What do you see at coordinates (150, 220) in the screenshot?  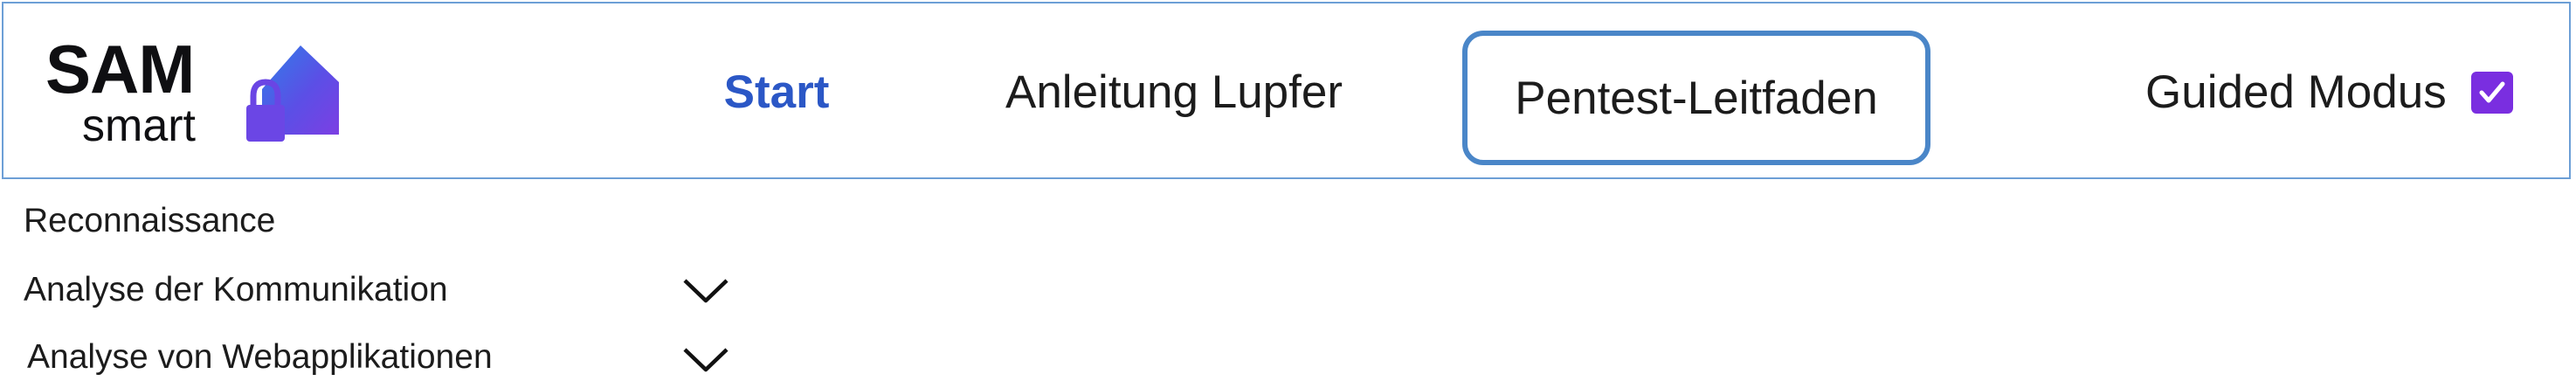 I see `menu-item-label: Reconnaissance` at bounding box center [150, 220].